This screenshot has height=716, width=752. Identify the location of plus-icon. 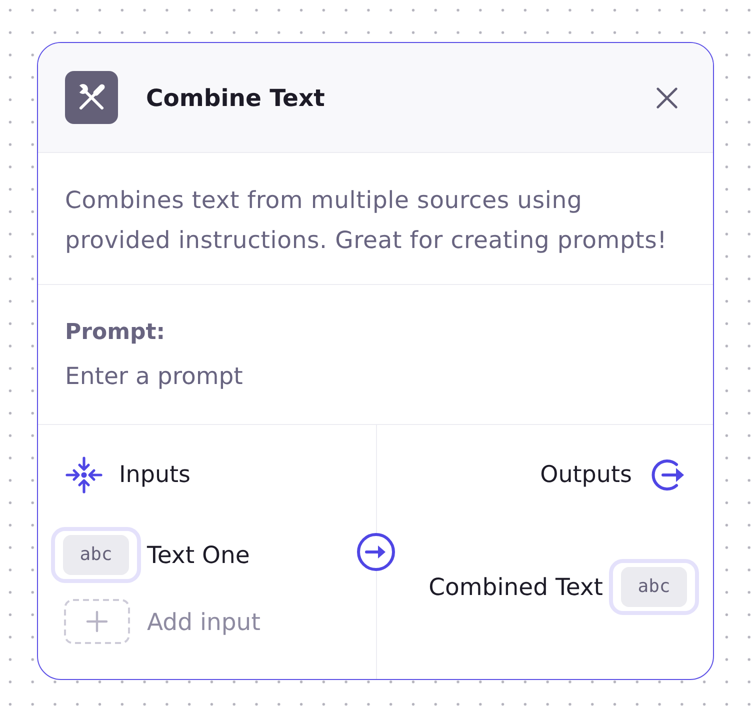
(97, 621).